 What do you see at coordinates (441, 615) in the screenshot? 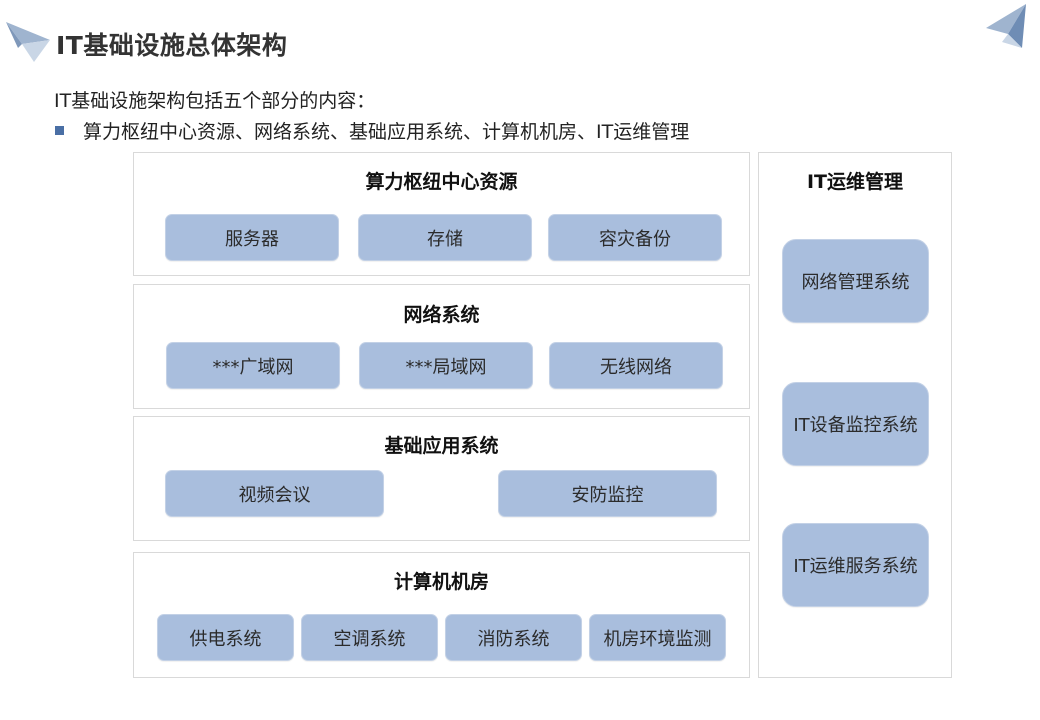
I see `computer-room-panel: 计算机机房 供电系统 空调系统 消防系统 机房环境监测` at bounding box center [441, 615].